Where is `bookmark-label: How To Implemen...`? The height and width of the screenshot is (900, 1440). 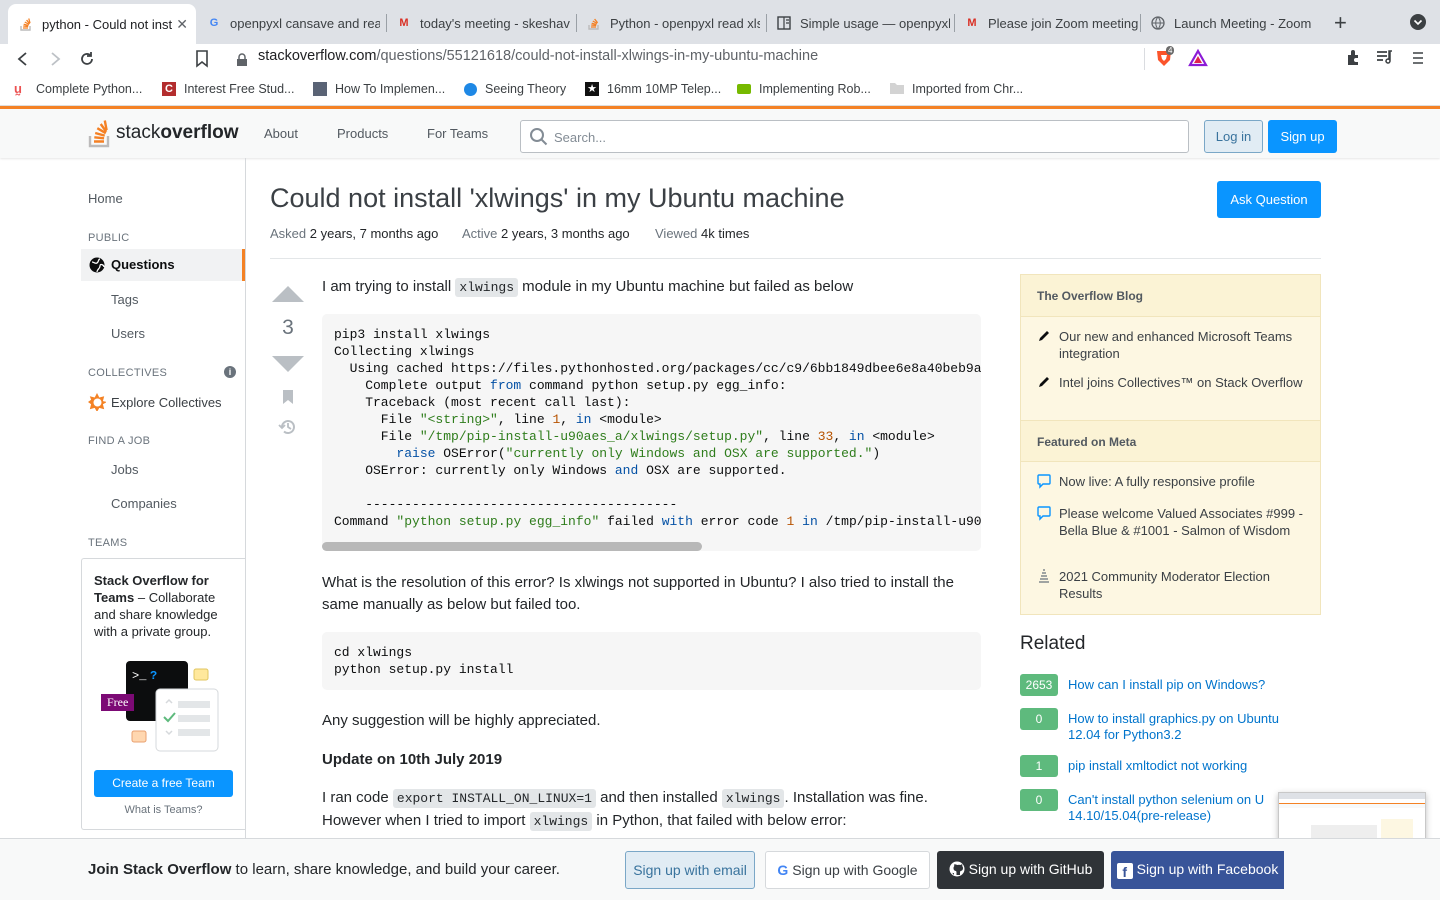
bookmark-label: How To Implemen... is located at coordinates (390, 89).